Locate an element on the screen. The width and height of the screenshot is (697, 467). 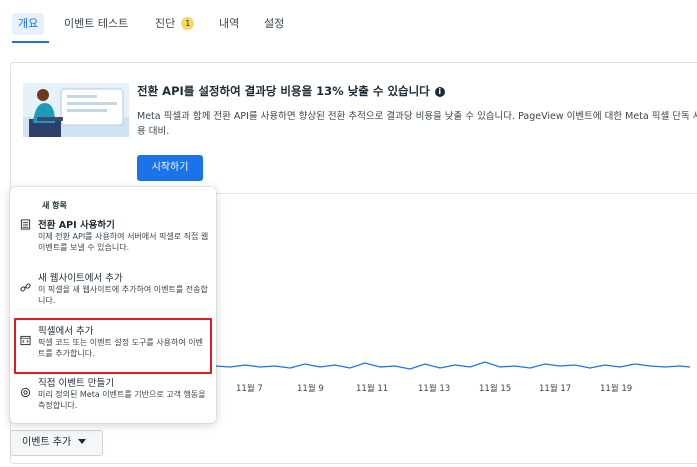
x-axis-label: 11월 15 is located at coordinates (495, 389).